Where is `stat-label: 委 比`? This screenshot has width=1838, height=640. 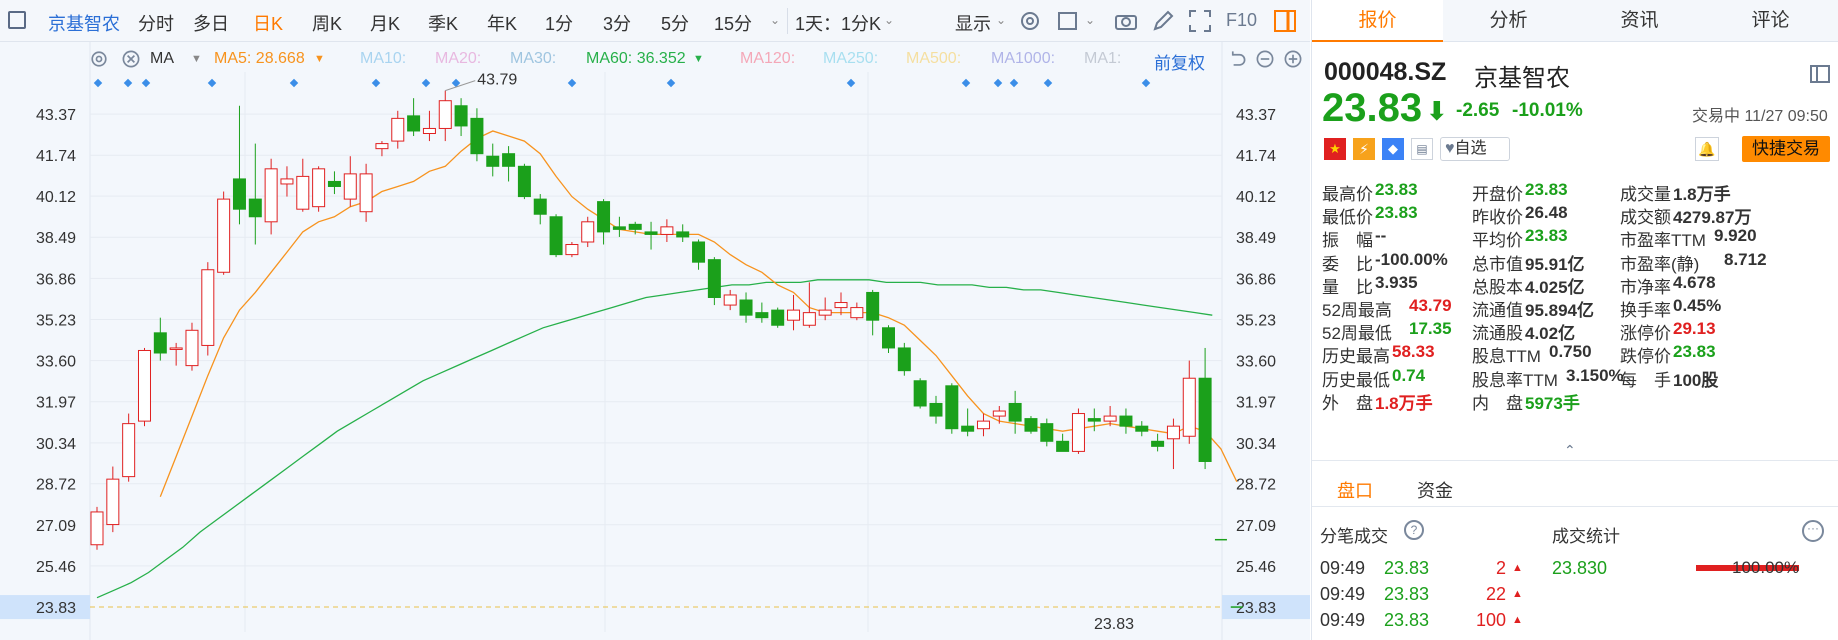 stat-label: 委 比 is located at coordinates (1347, 264).